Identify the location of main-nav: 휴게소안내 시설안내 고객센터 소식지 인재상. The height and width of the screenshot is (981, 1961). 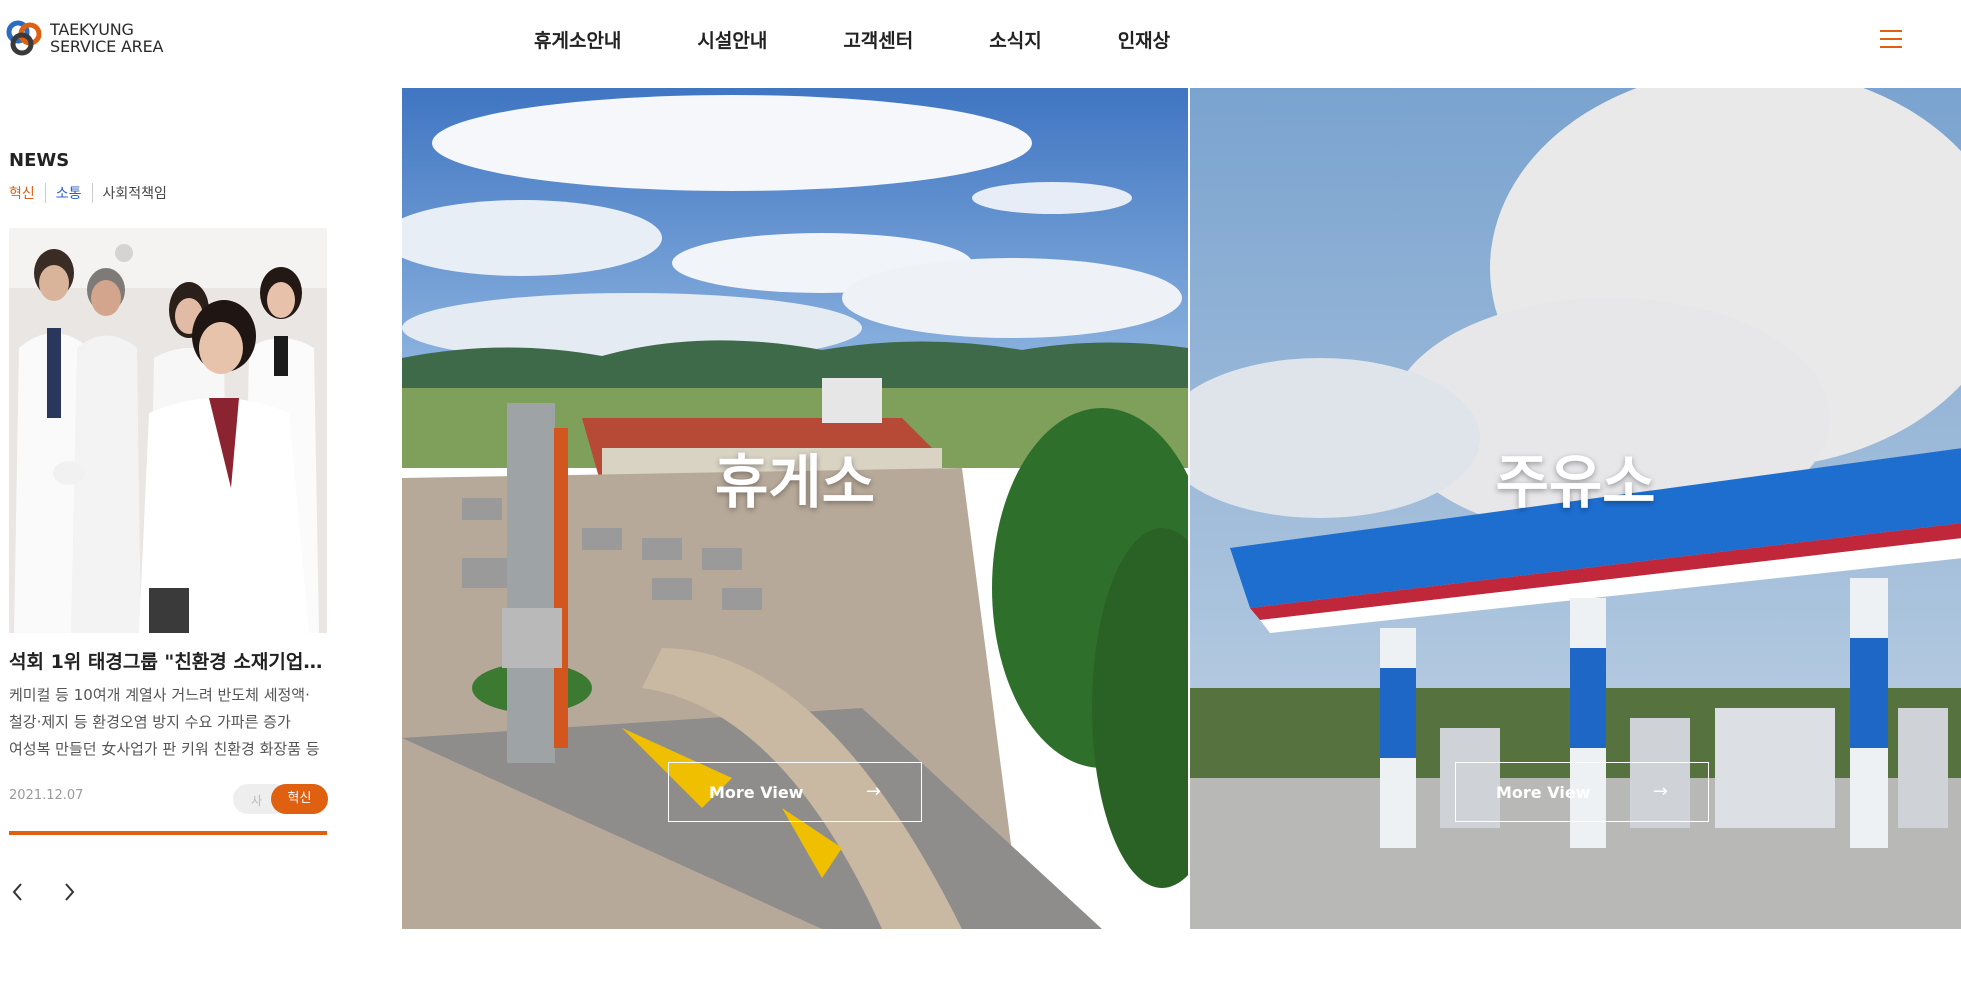
(890, 39).